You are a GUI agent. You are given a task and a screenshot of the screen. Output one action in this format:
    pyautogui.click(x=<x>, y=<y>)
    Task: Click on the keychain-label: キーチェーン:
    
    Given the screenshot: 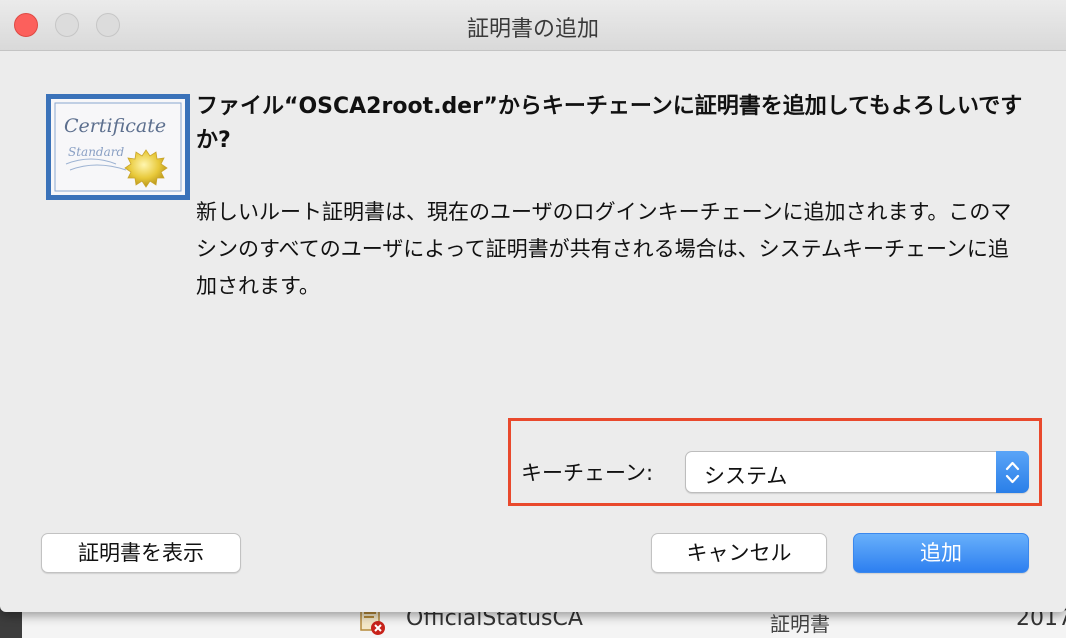 What is the action you would take?
    pyautogui.click(x=587, y=473)
    